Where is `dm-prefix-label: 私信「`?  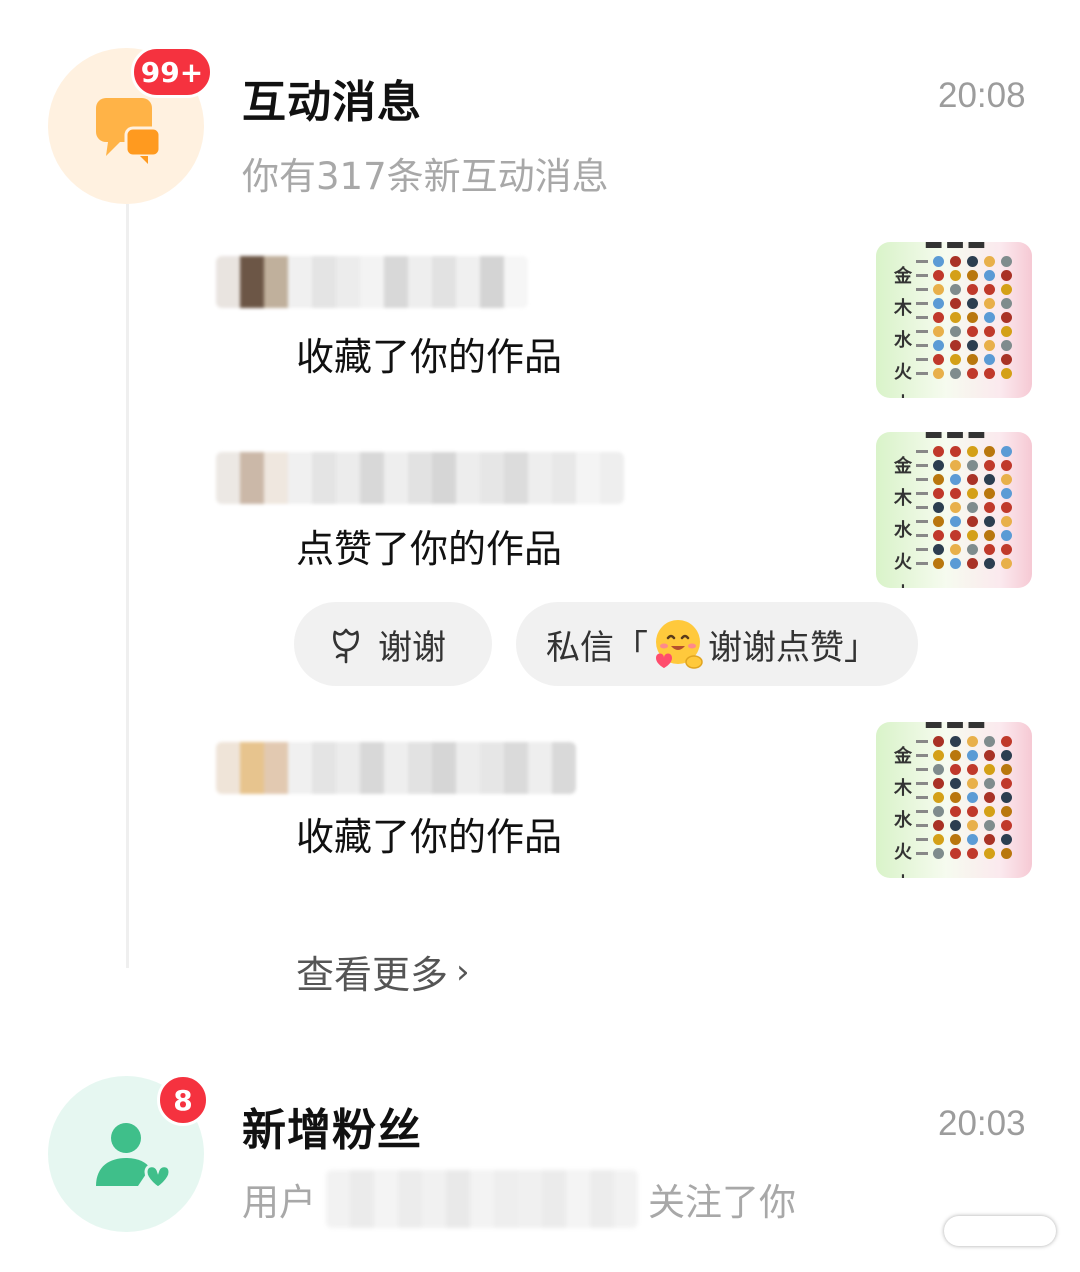 dm-prefix-label: 私信「 is located at coordinates (597, 647).